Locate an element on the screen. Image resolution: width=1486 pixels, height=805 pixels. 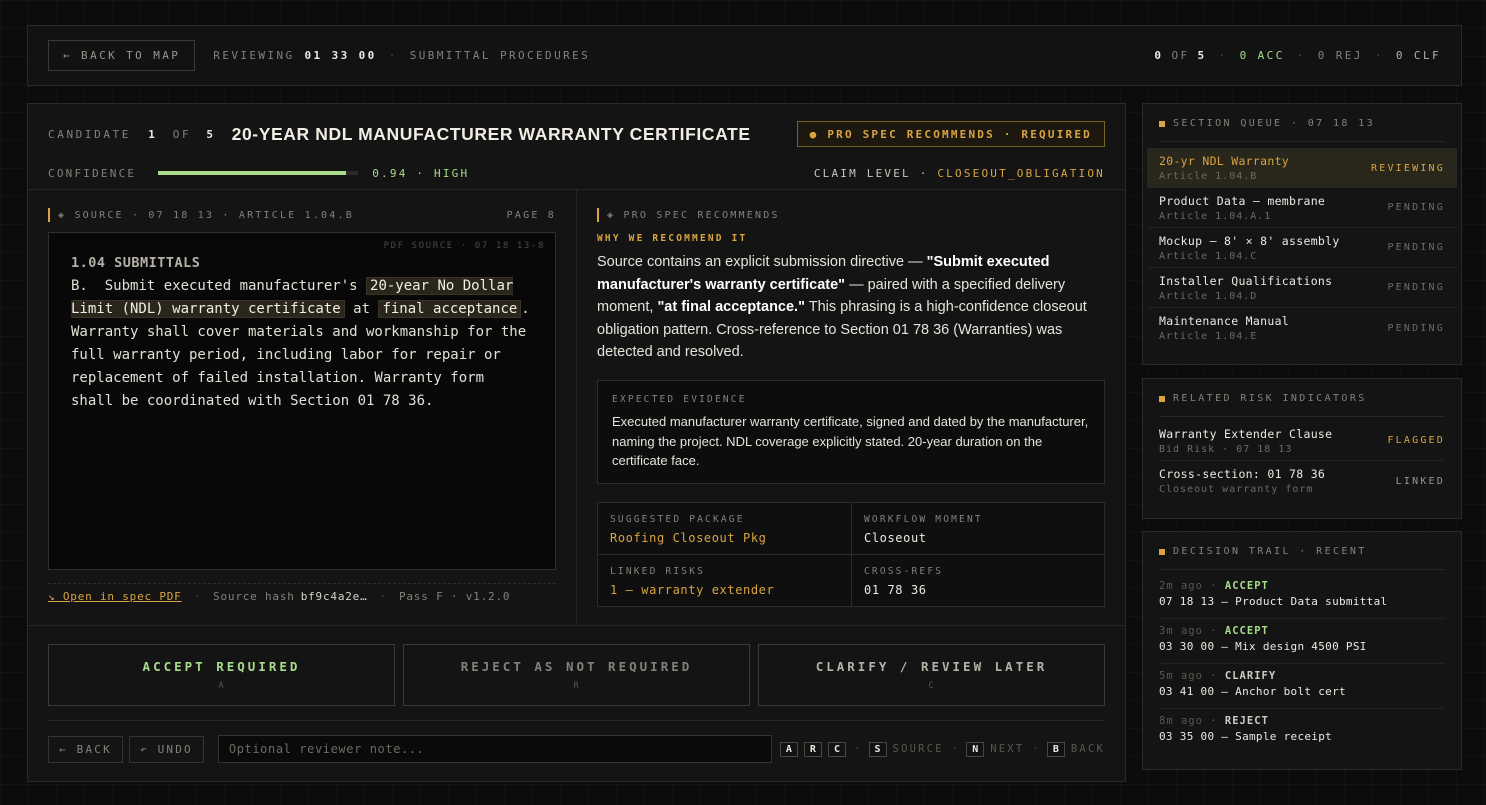
cross-refs-value: 01 78 36 is located at coordinates (895, 590).